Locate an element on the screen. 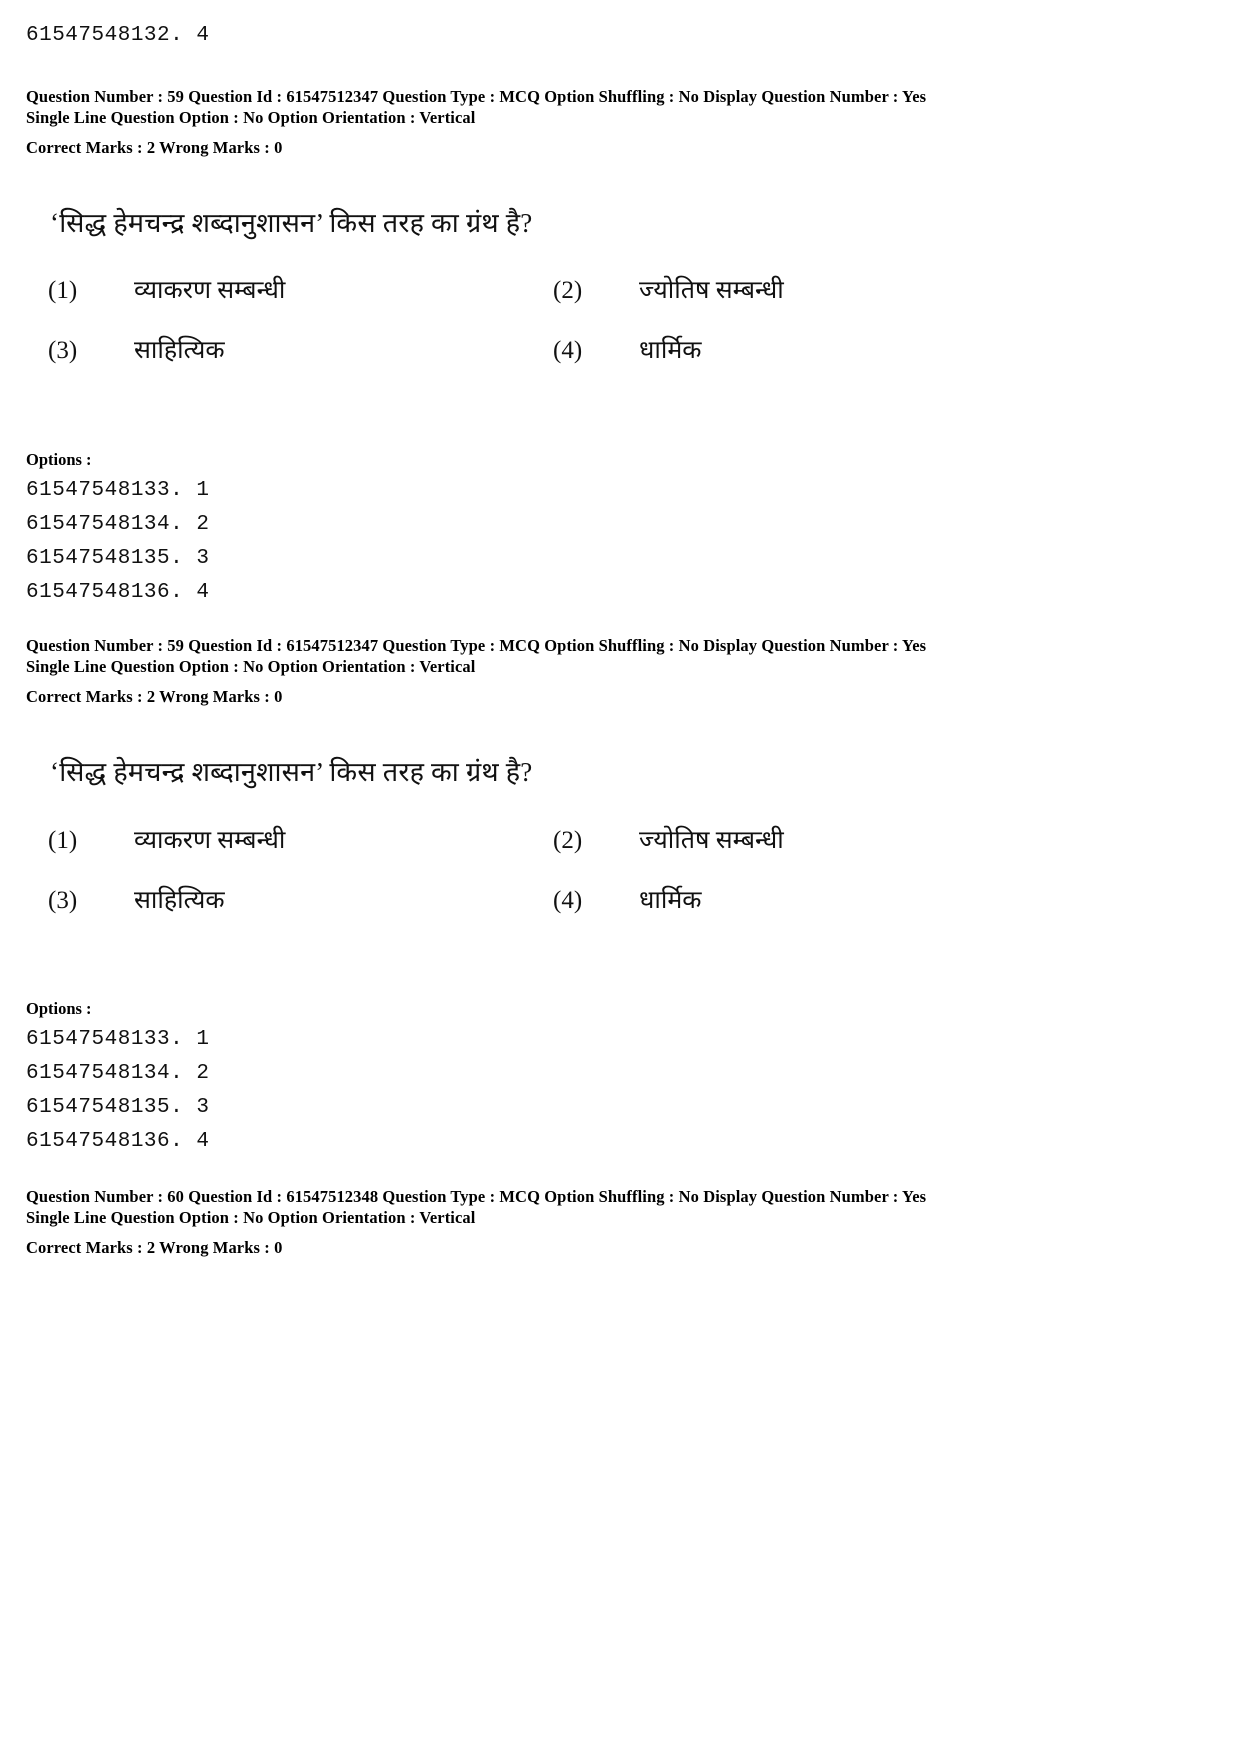 This screenshot has width=1240, height=1754. previous-question-option-id: 61547548132. 4 is located at coordinates (118, 35).